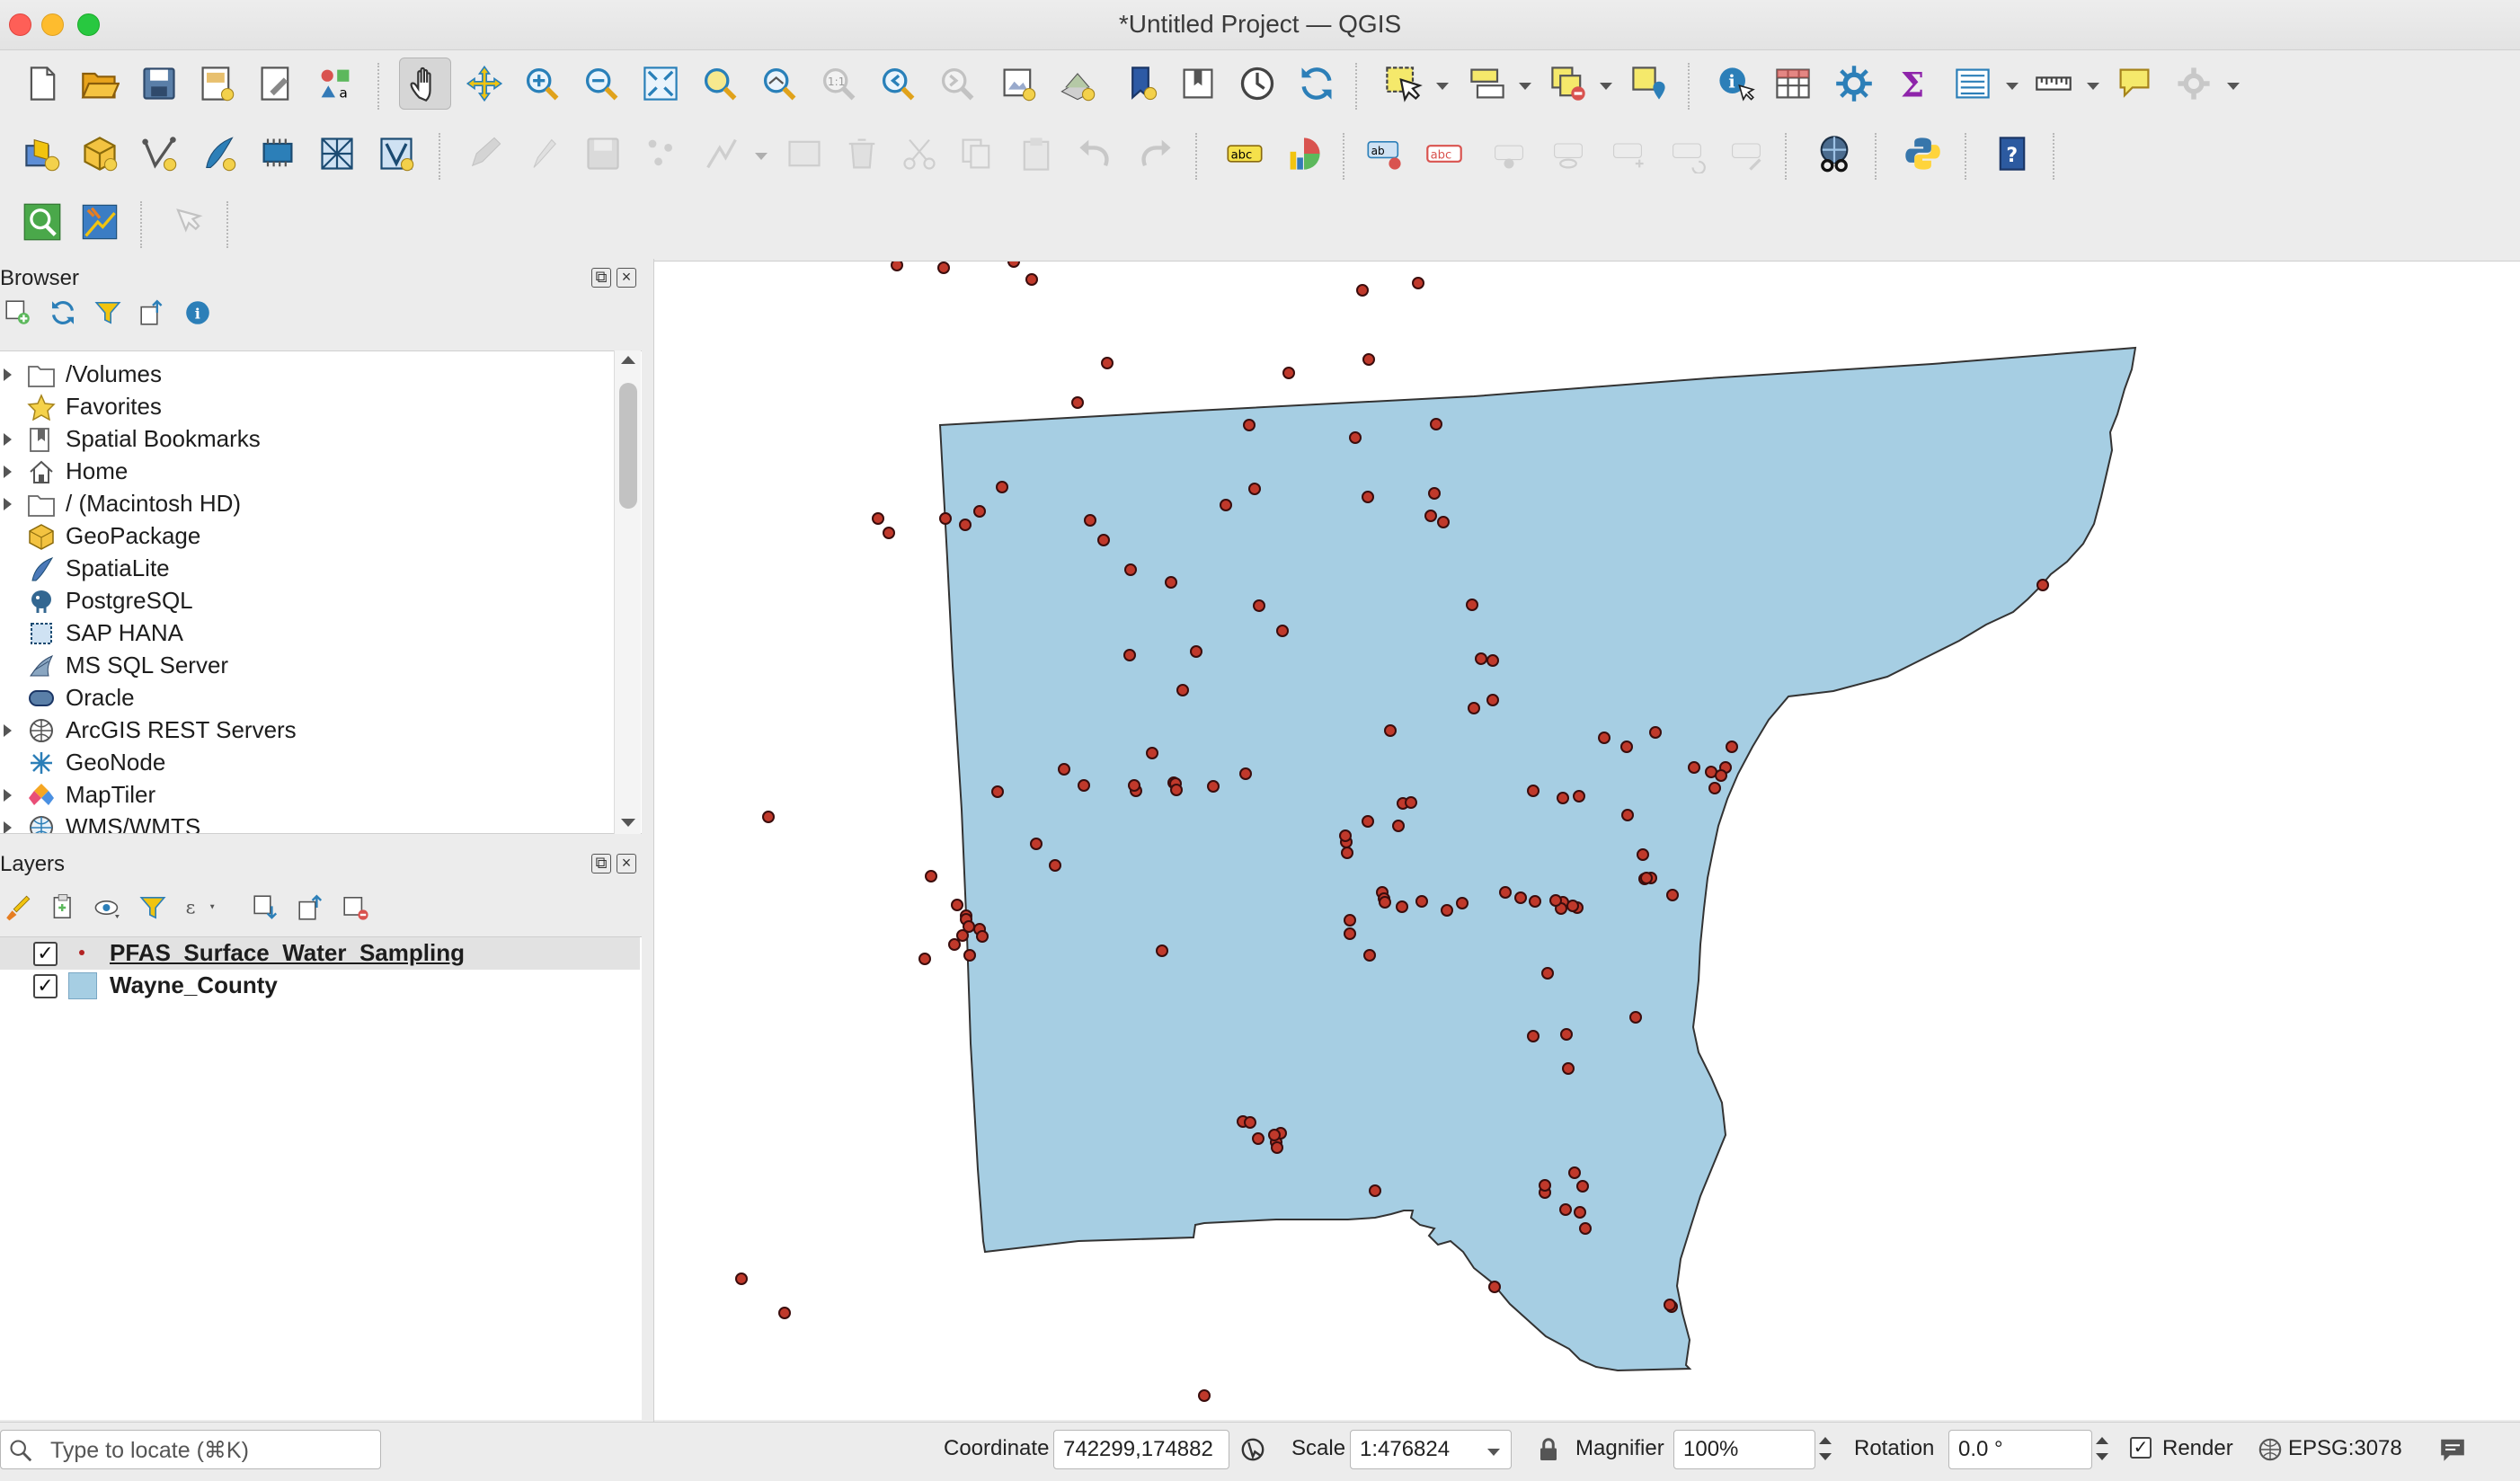 Image resolution: width=2520 pixels, height=1481 pixels. Describe the element at coordinates (266, 908) in the screenshot. I see `expand-all-icon` at that location.